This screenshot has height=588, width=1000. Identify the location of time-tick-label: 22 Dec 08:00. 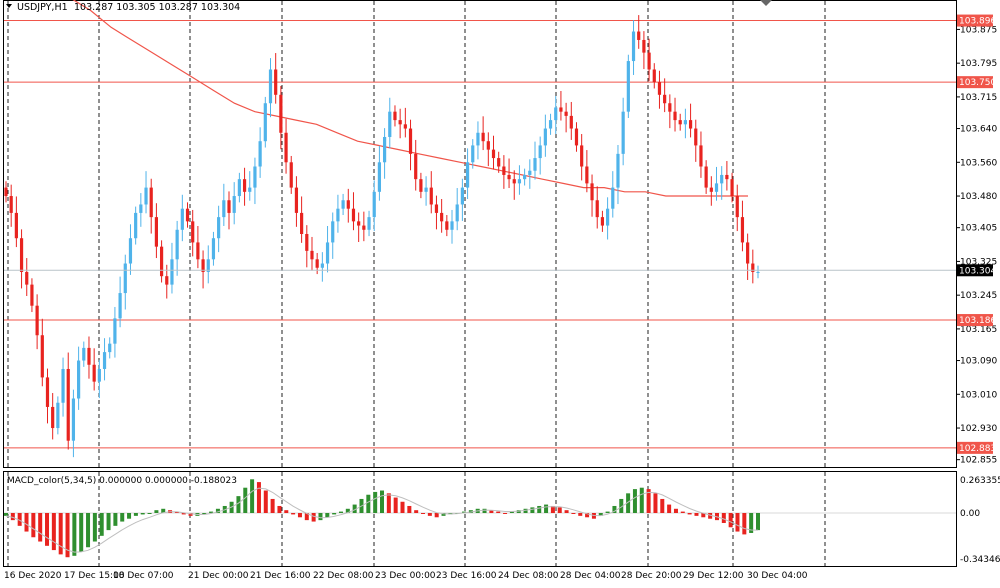
(343, 576).